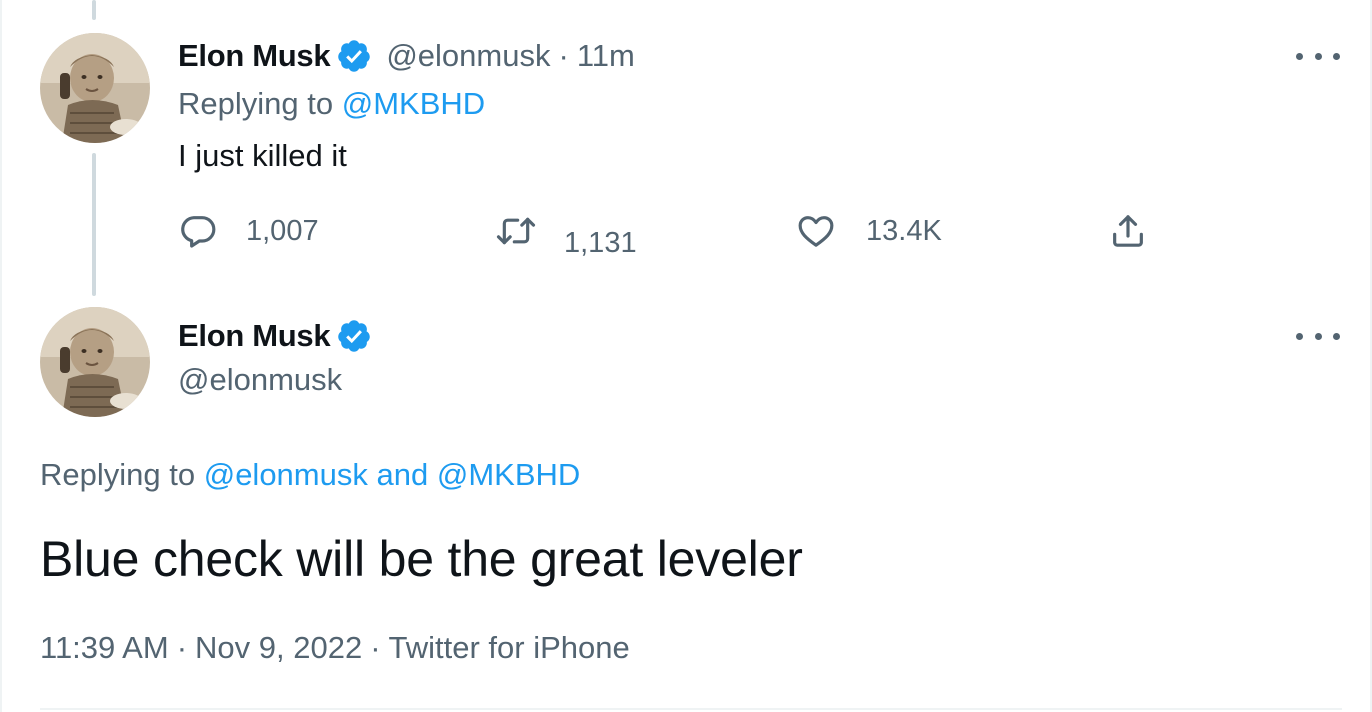 This screenshot has height=712, width=1372. I want to click on thread-connector-line, so click(94, 224).